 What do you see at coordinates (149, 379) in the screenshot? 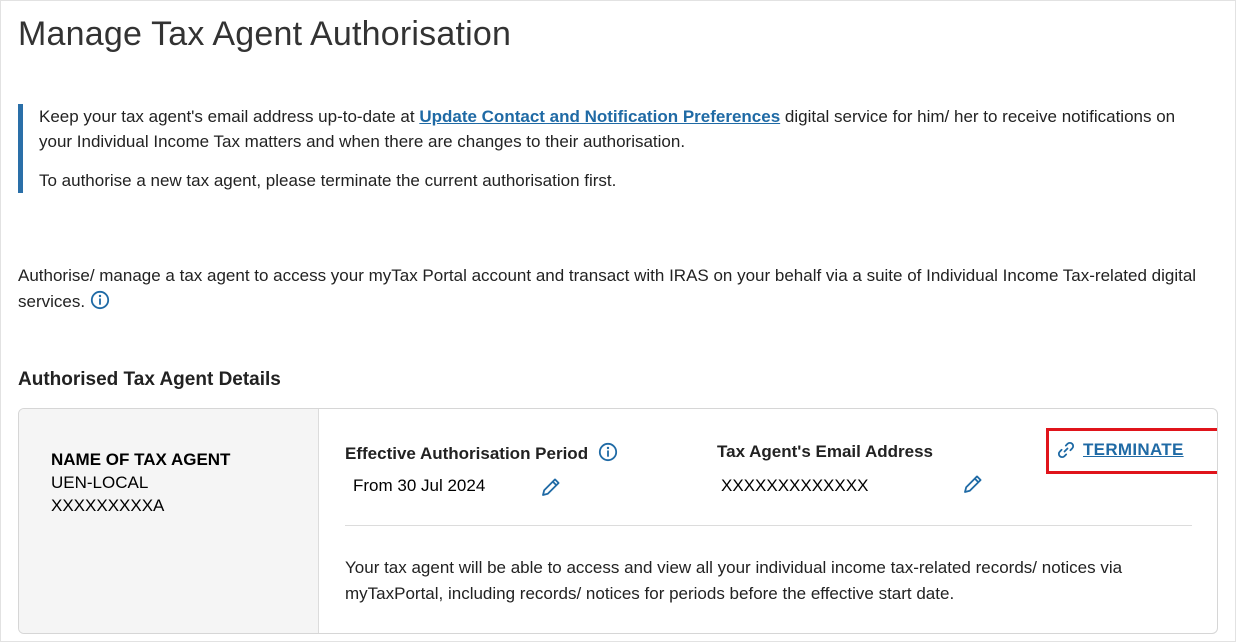
I see `section-title: Authorised Tax Agent Details` at bounding box center [149, 379].